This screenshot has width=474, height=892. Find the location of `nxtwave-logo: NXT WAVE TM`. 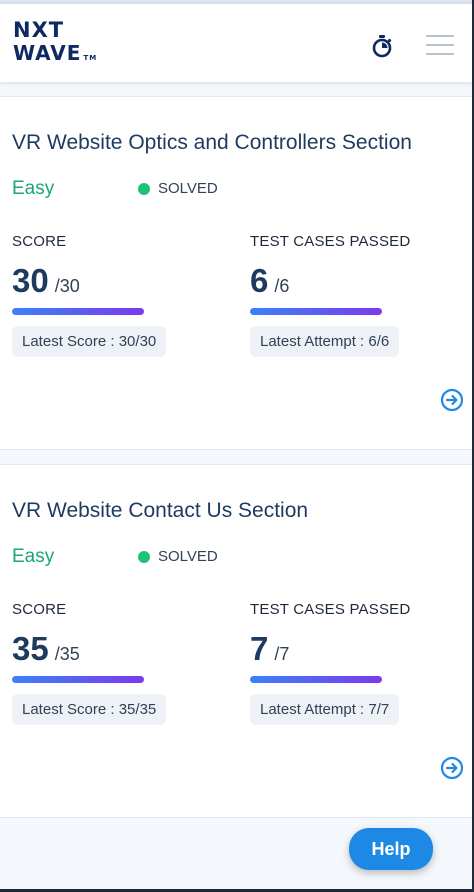

nxtwave-logo: NXT WAVE TM is located at coordinates (55, 41).